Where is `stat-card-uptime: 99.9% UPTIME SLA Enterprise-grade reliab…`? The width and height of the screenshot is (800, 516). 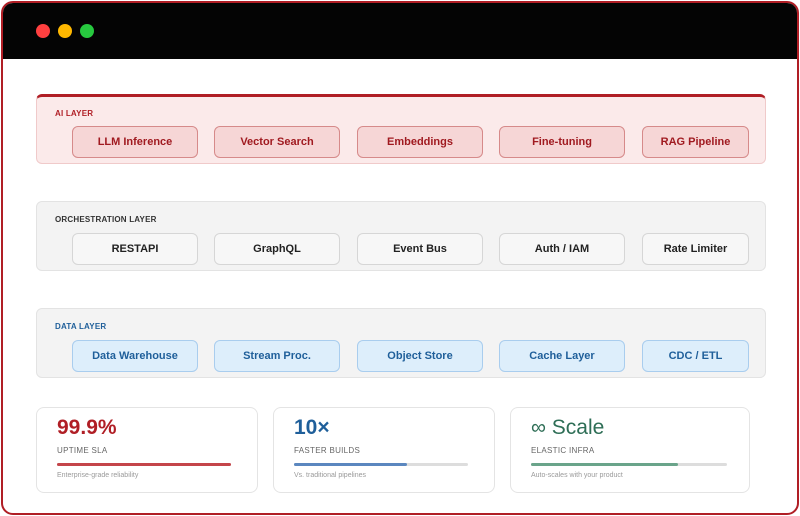
stat-card-uptime: 99.9% UPTIME SLA Enterprise-grade reliab… is located at coordinates (147, 450).